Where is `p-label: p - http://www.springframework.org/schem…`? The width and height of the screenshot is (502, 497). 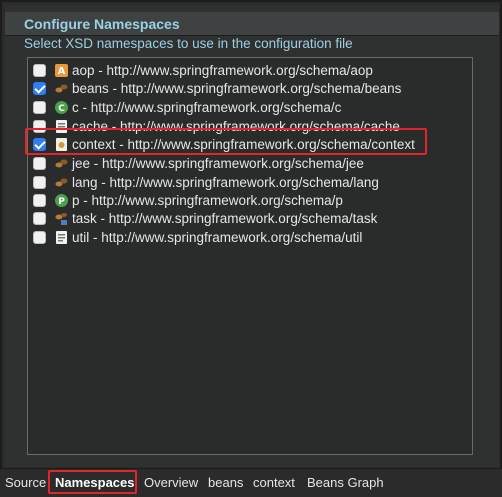 p-label: p - http://www.springframework.org/schem… is located at coordinates (207, 200).